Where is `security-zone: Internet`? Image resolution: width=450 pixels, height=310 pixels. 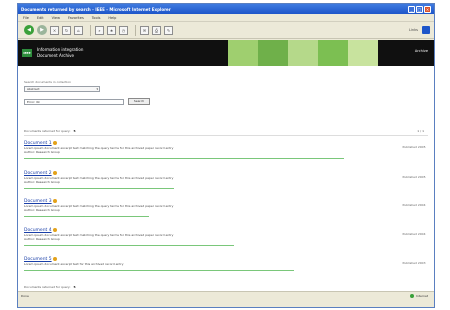 security-zone: Internet is located at coordinates (419, 295).